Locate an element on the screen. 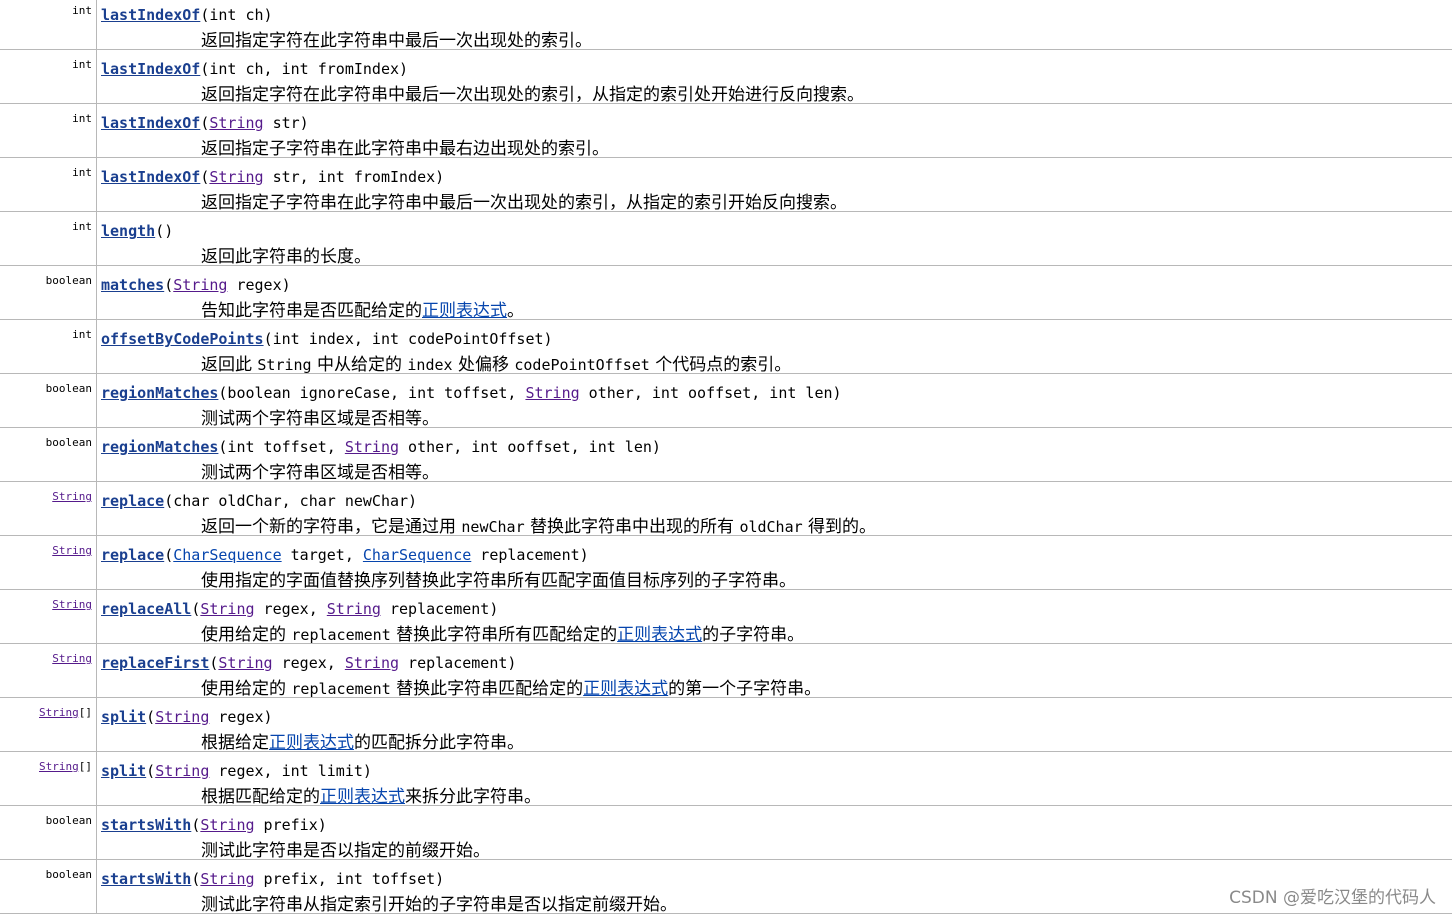 Image resolution: width=1452 pixels, height=916 pixels. method-description: 测试两个字符串区域是否相等。 is located at coordinates (320, 416).